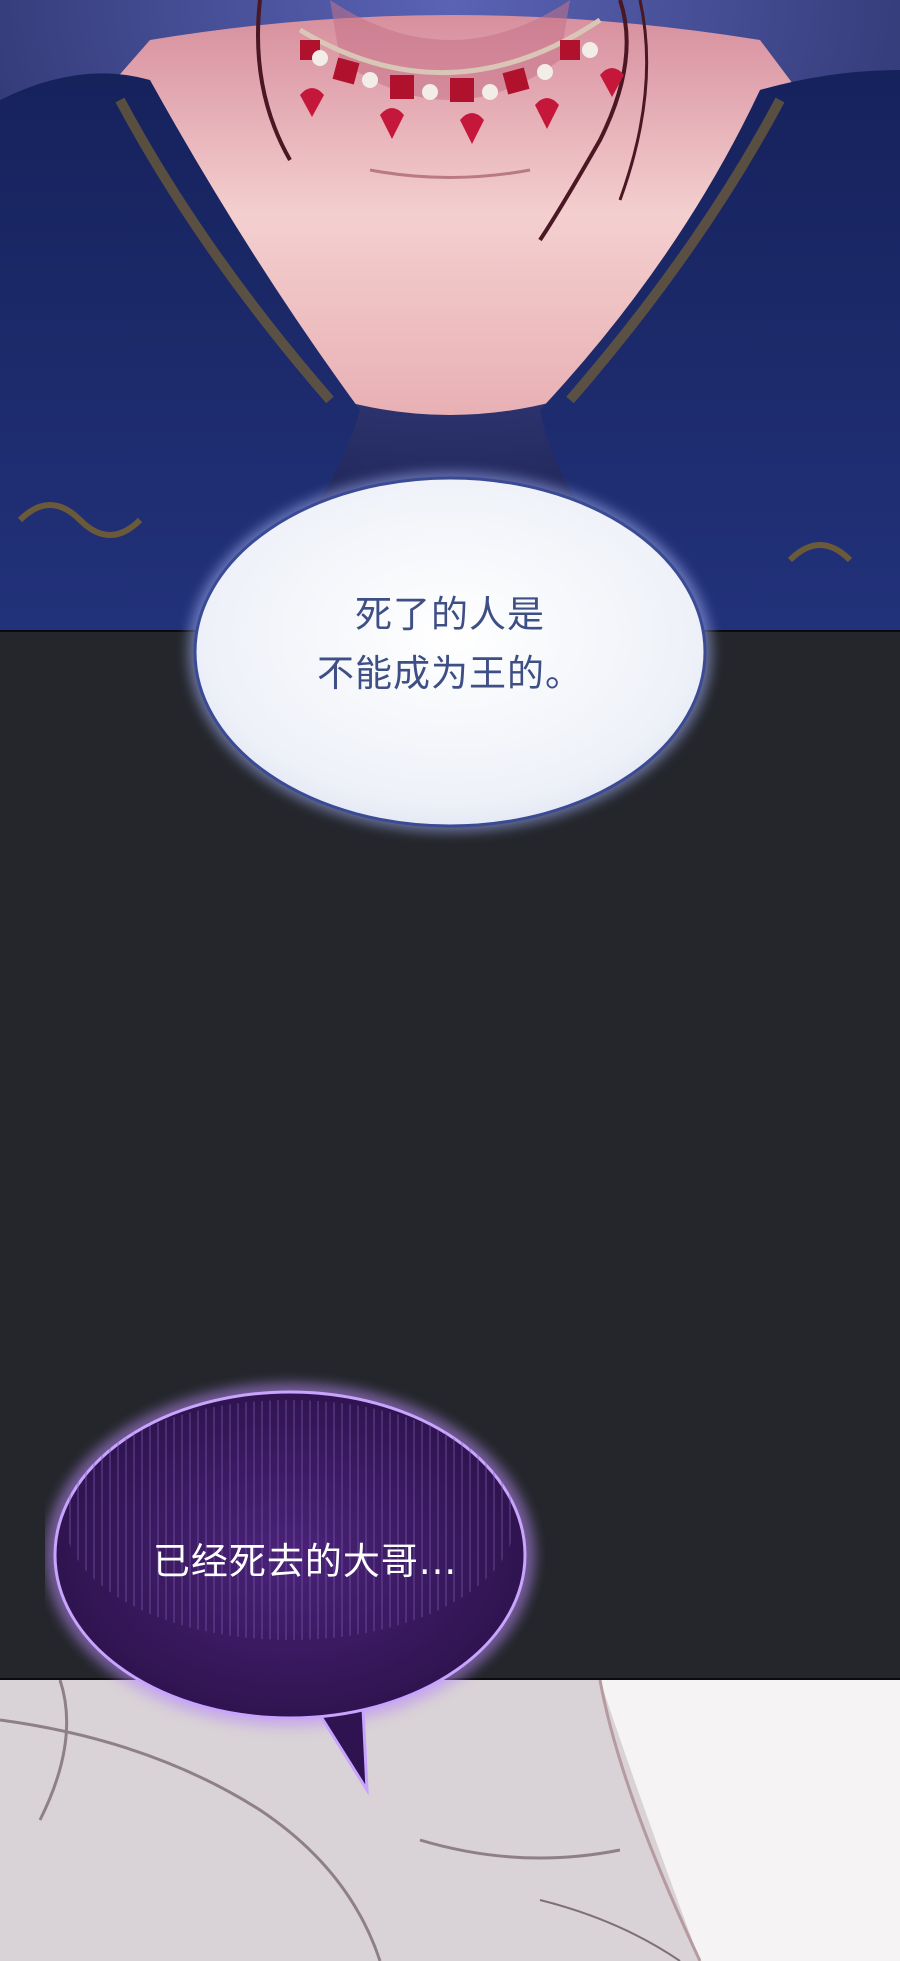 The height and width of the screenshot is (1961, 900). Describe the element at coordinates (450, 614) in the screenshot. I see `speech-bubble-1-line-1: 死了的人是` at that location.